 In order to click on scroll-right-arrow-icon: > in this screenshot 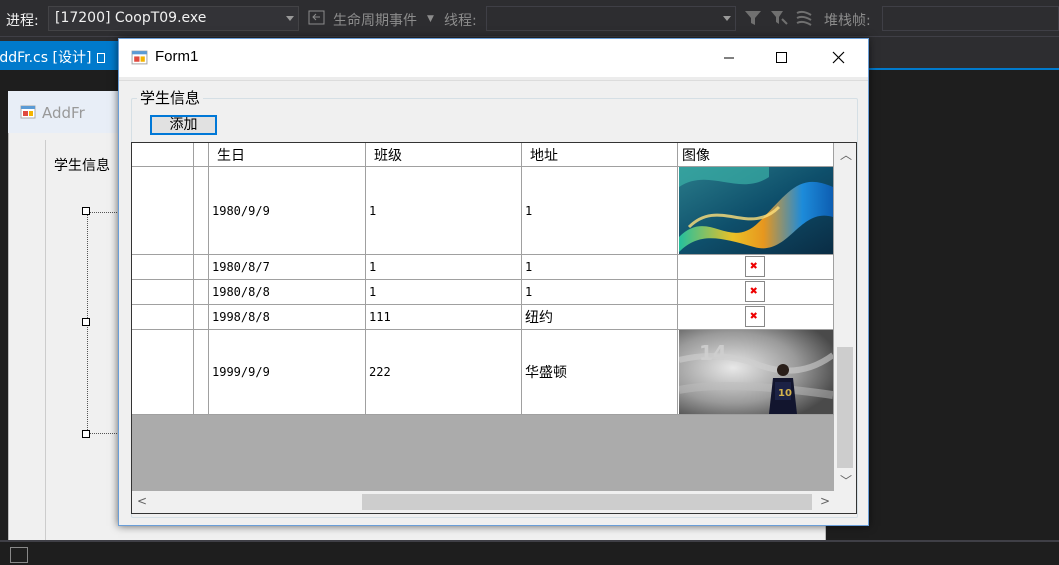, I will do `click(825, 501)`.